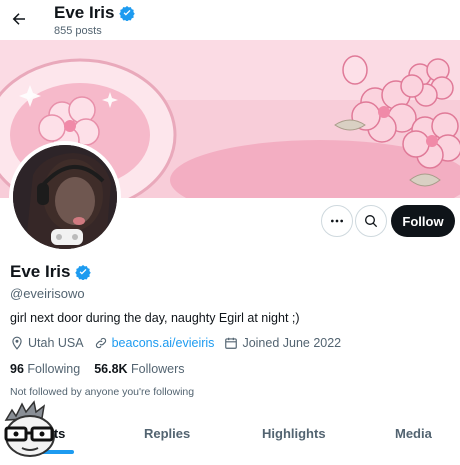  I want to click on profile-name-text: Eve Iris, so click(40, 271).